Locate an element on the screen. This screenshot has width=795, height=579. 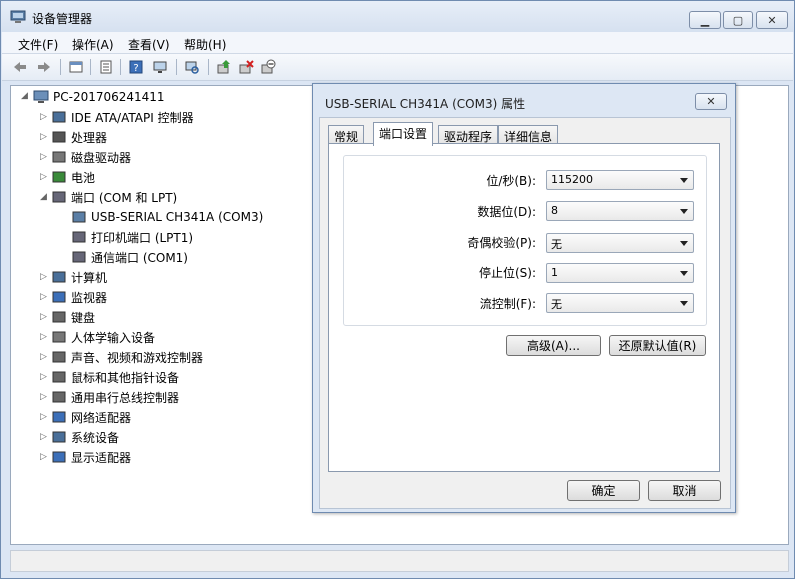
minimize-icon: ▁ is located at coordinates (705, 20).